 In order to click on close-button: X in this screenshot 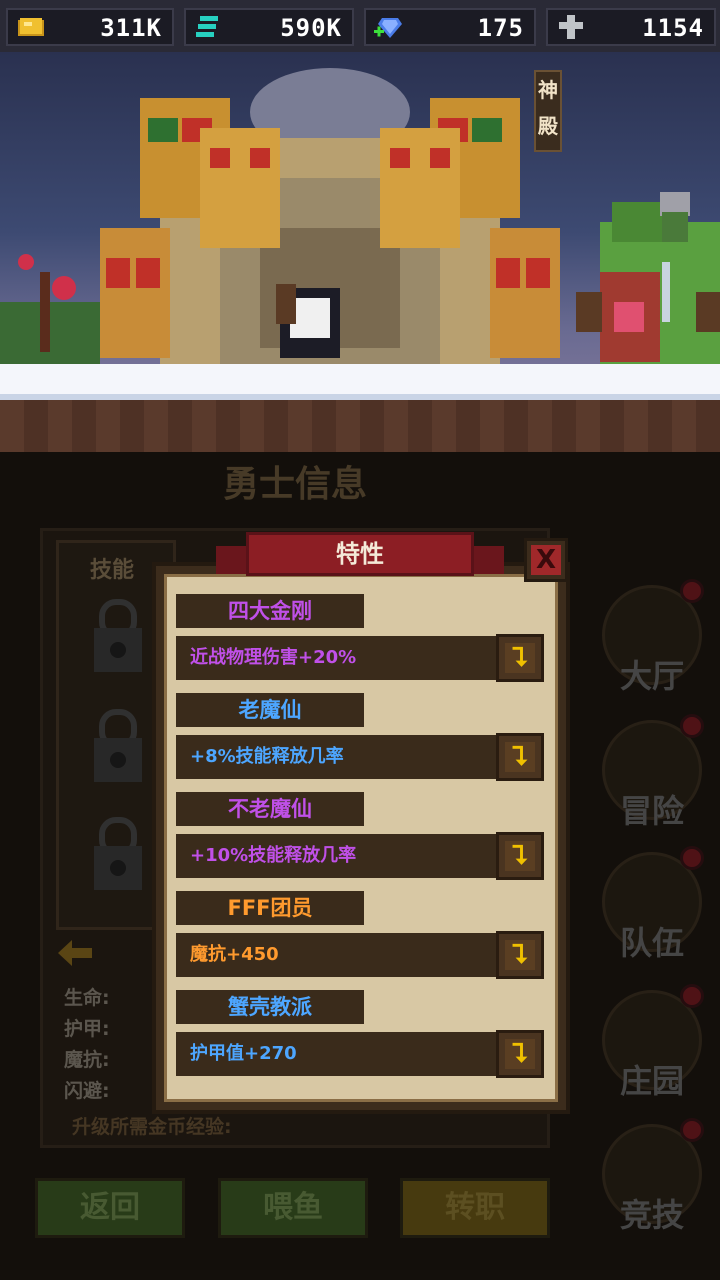, I will do `click(546, 560)`.